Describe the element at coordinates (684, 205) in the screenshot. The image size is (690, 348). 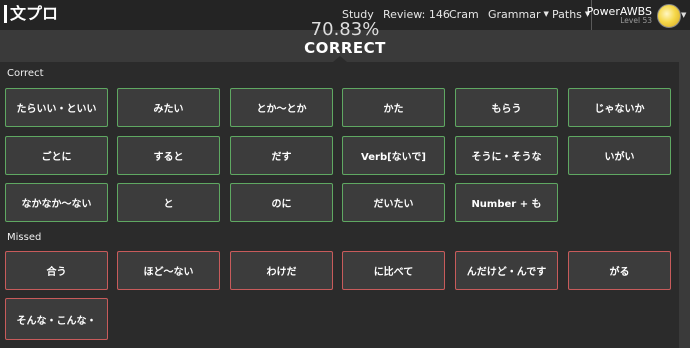
I see `page-scrollbar` at that location.